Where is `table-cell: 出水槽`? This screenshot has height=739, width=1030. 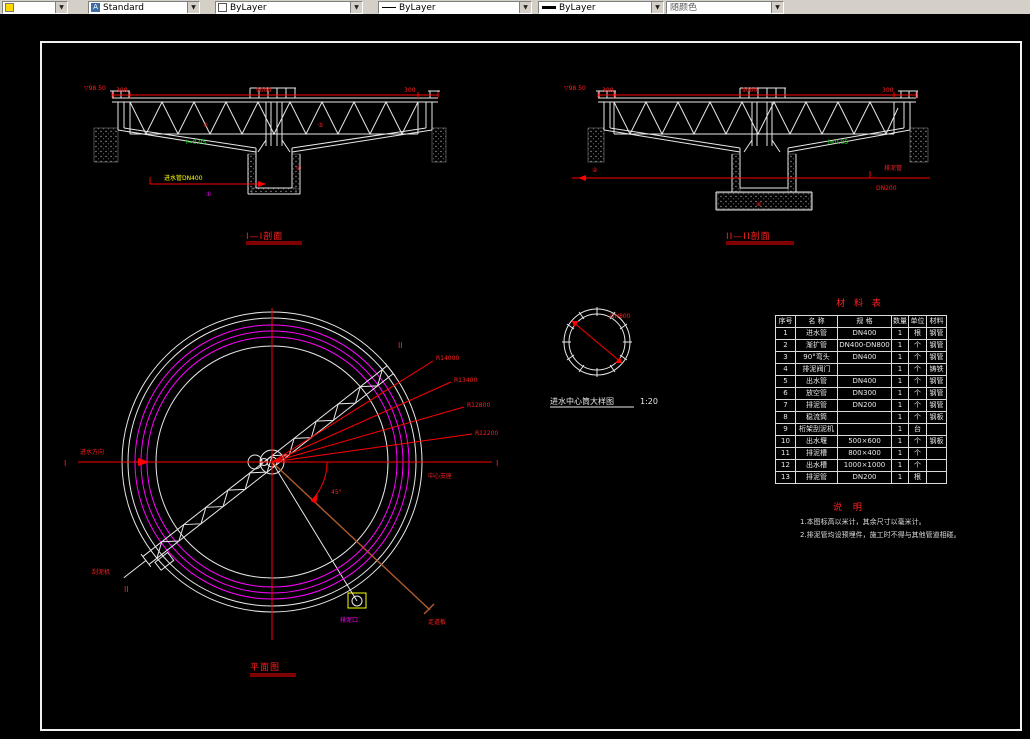 table-cell: 出水槽 is located at coordinates (816, 465).